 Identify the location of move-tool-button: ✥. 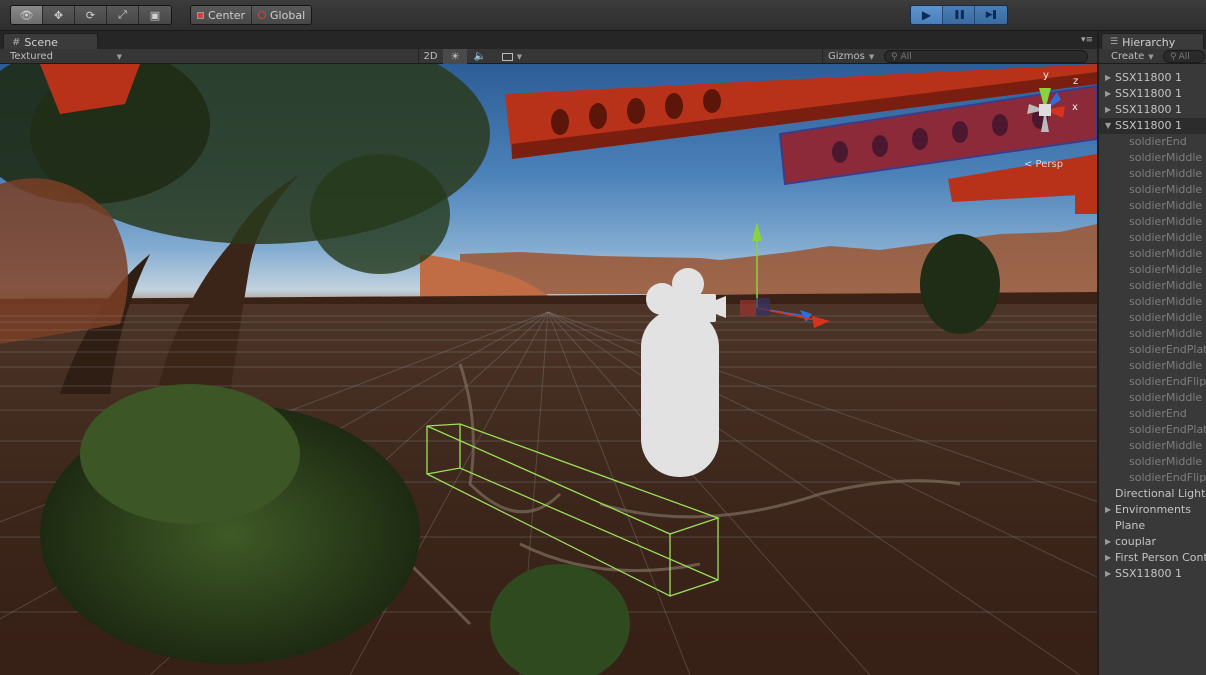
(59, 15).